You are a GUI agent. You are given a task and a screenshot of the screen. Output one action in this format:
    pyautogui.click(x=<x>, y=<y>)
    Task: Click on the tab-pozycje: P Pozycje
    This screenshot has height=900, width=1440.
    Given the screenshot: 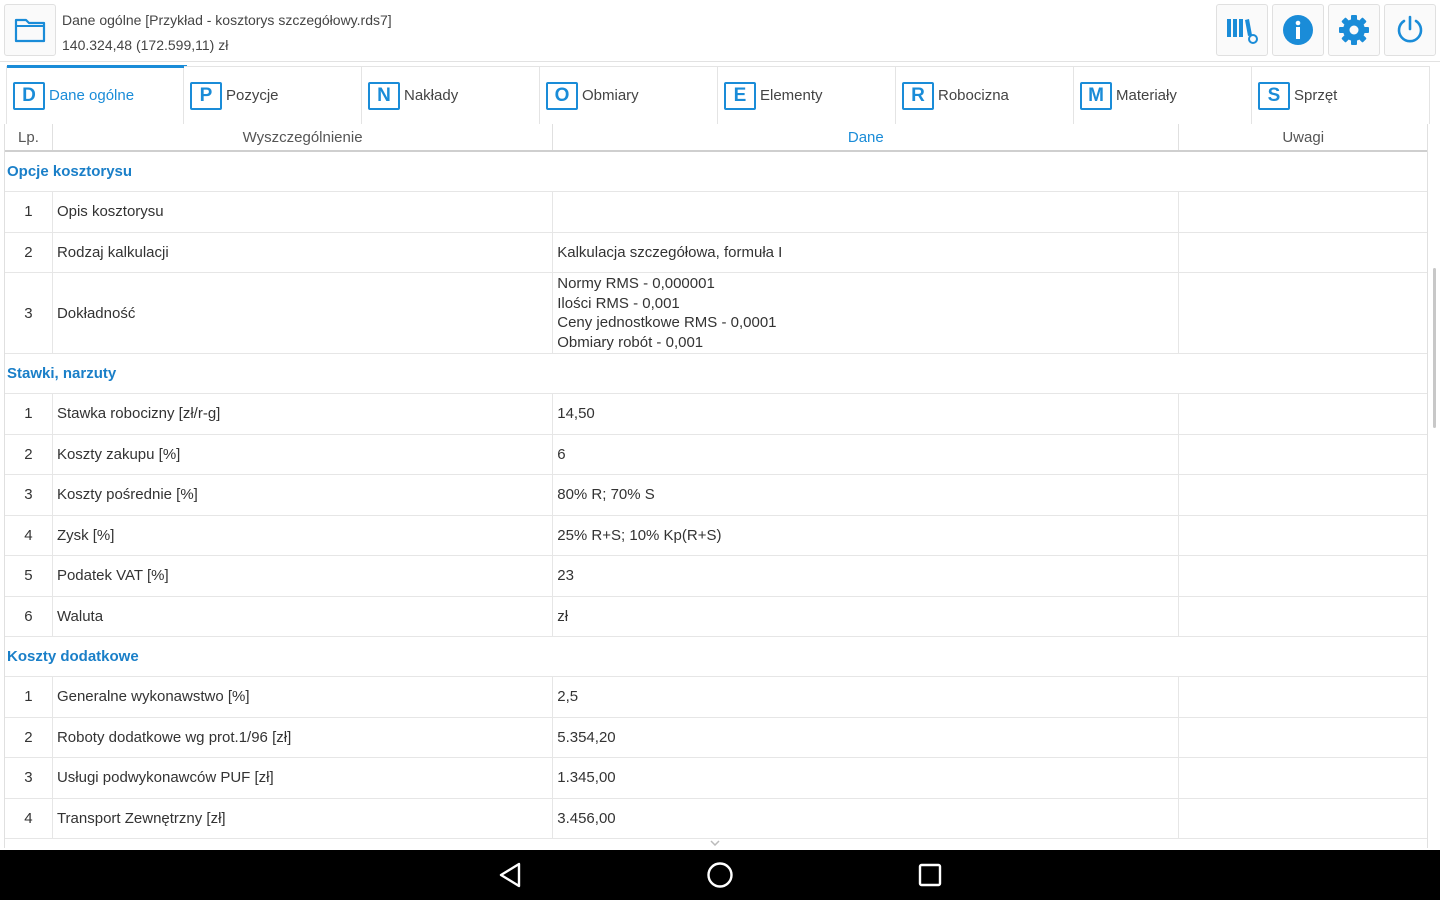 What is the action you would take?
    pyautogui.click(x=273, y=95)
    